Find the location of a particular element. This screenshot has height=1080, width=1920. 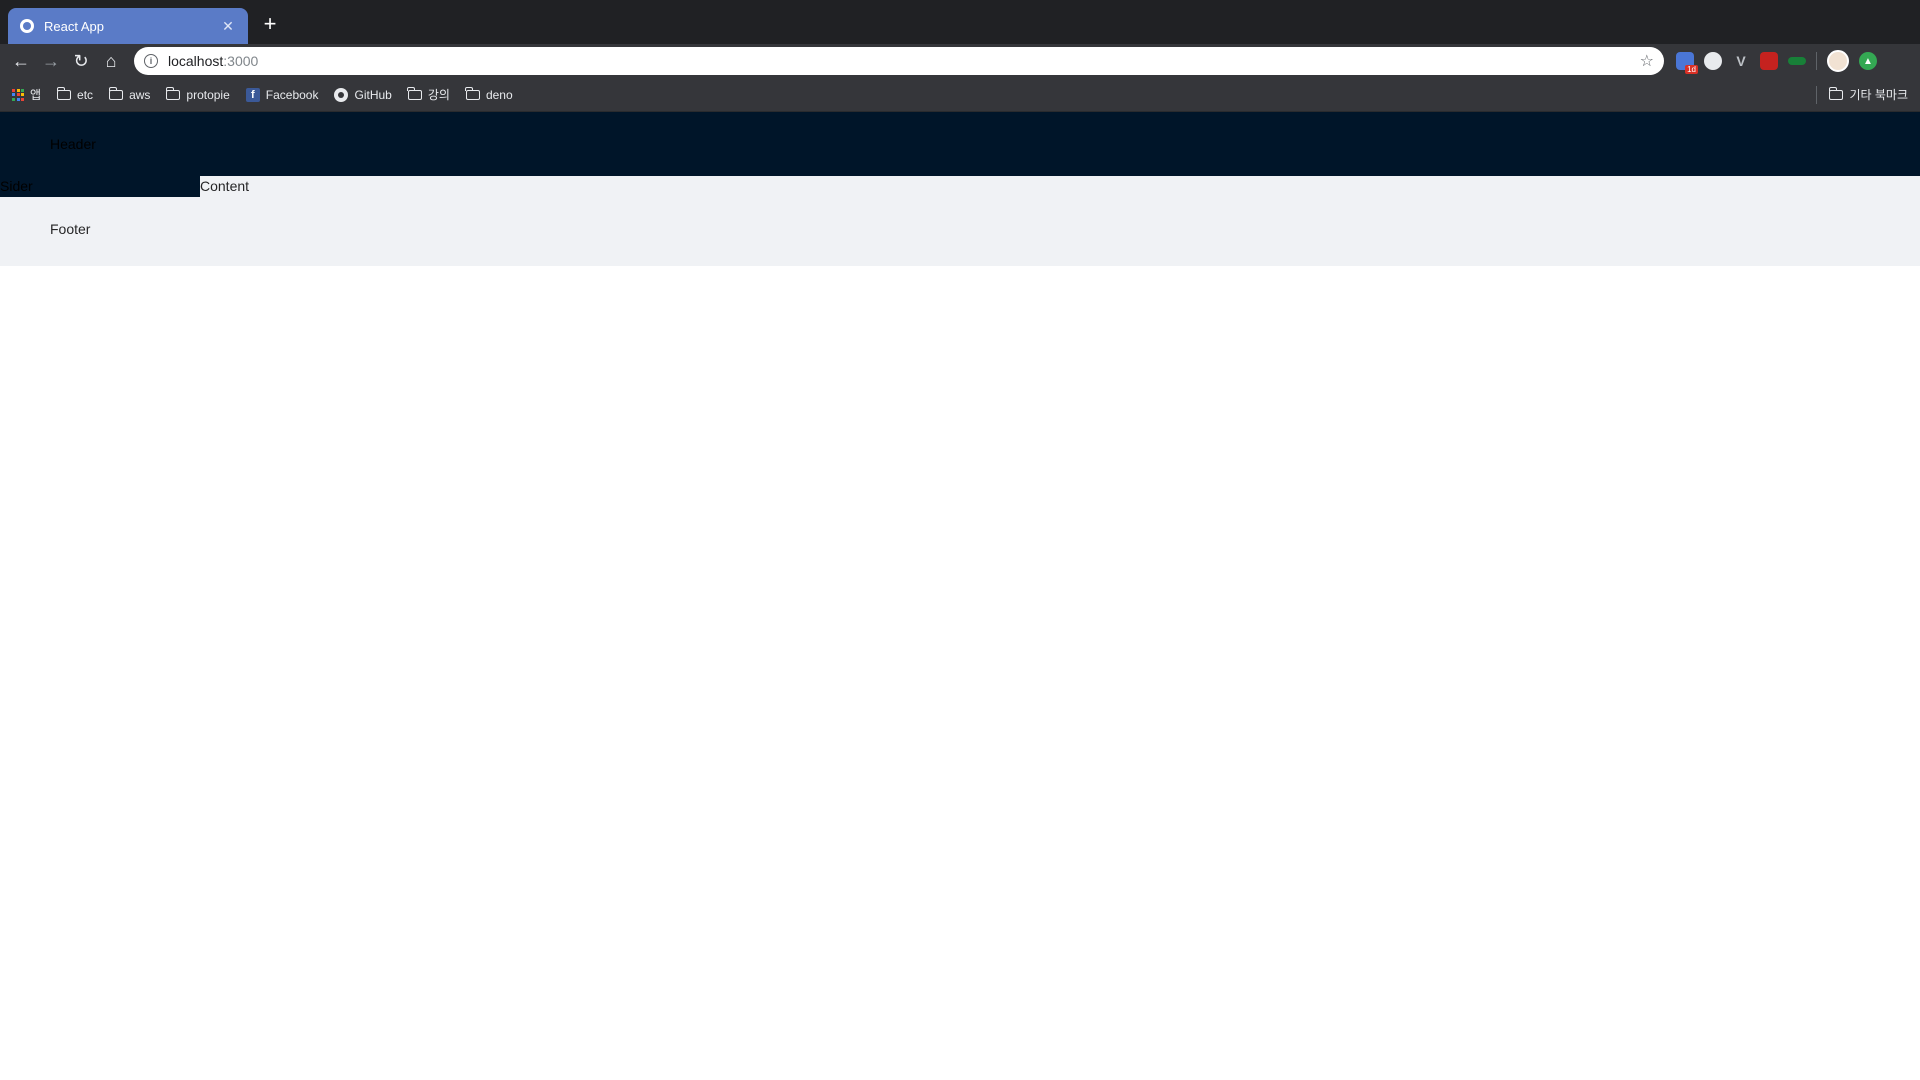

tab-react-app: React App ✕ is located at coordinates (128, 26).